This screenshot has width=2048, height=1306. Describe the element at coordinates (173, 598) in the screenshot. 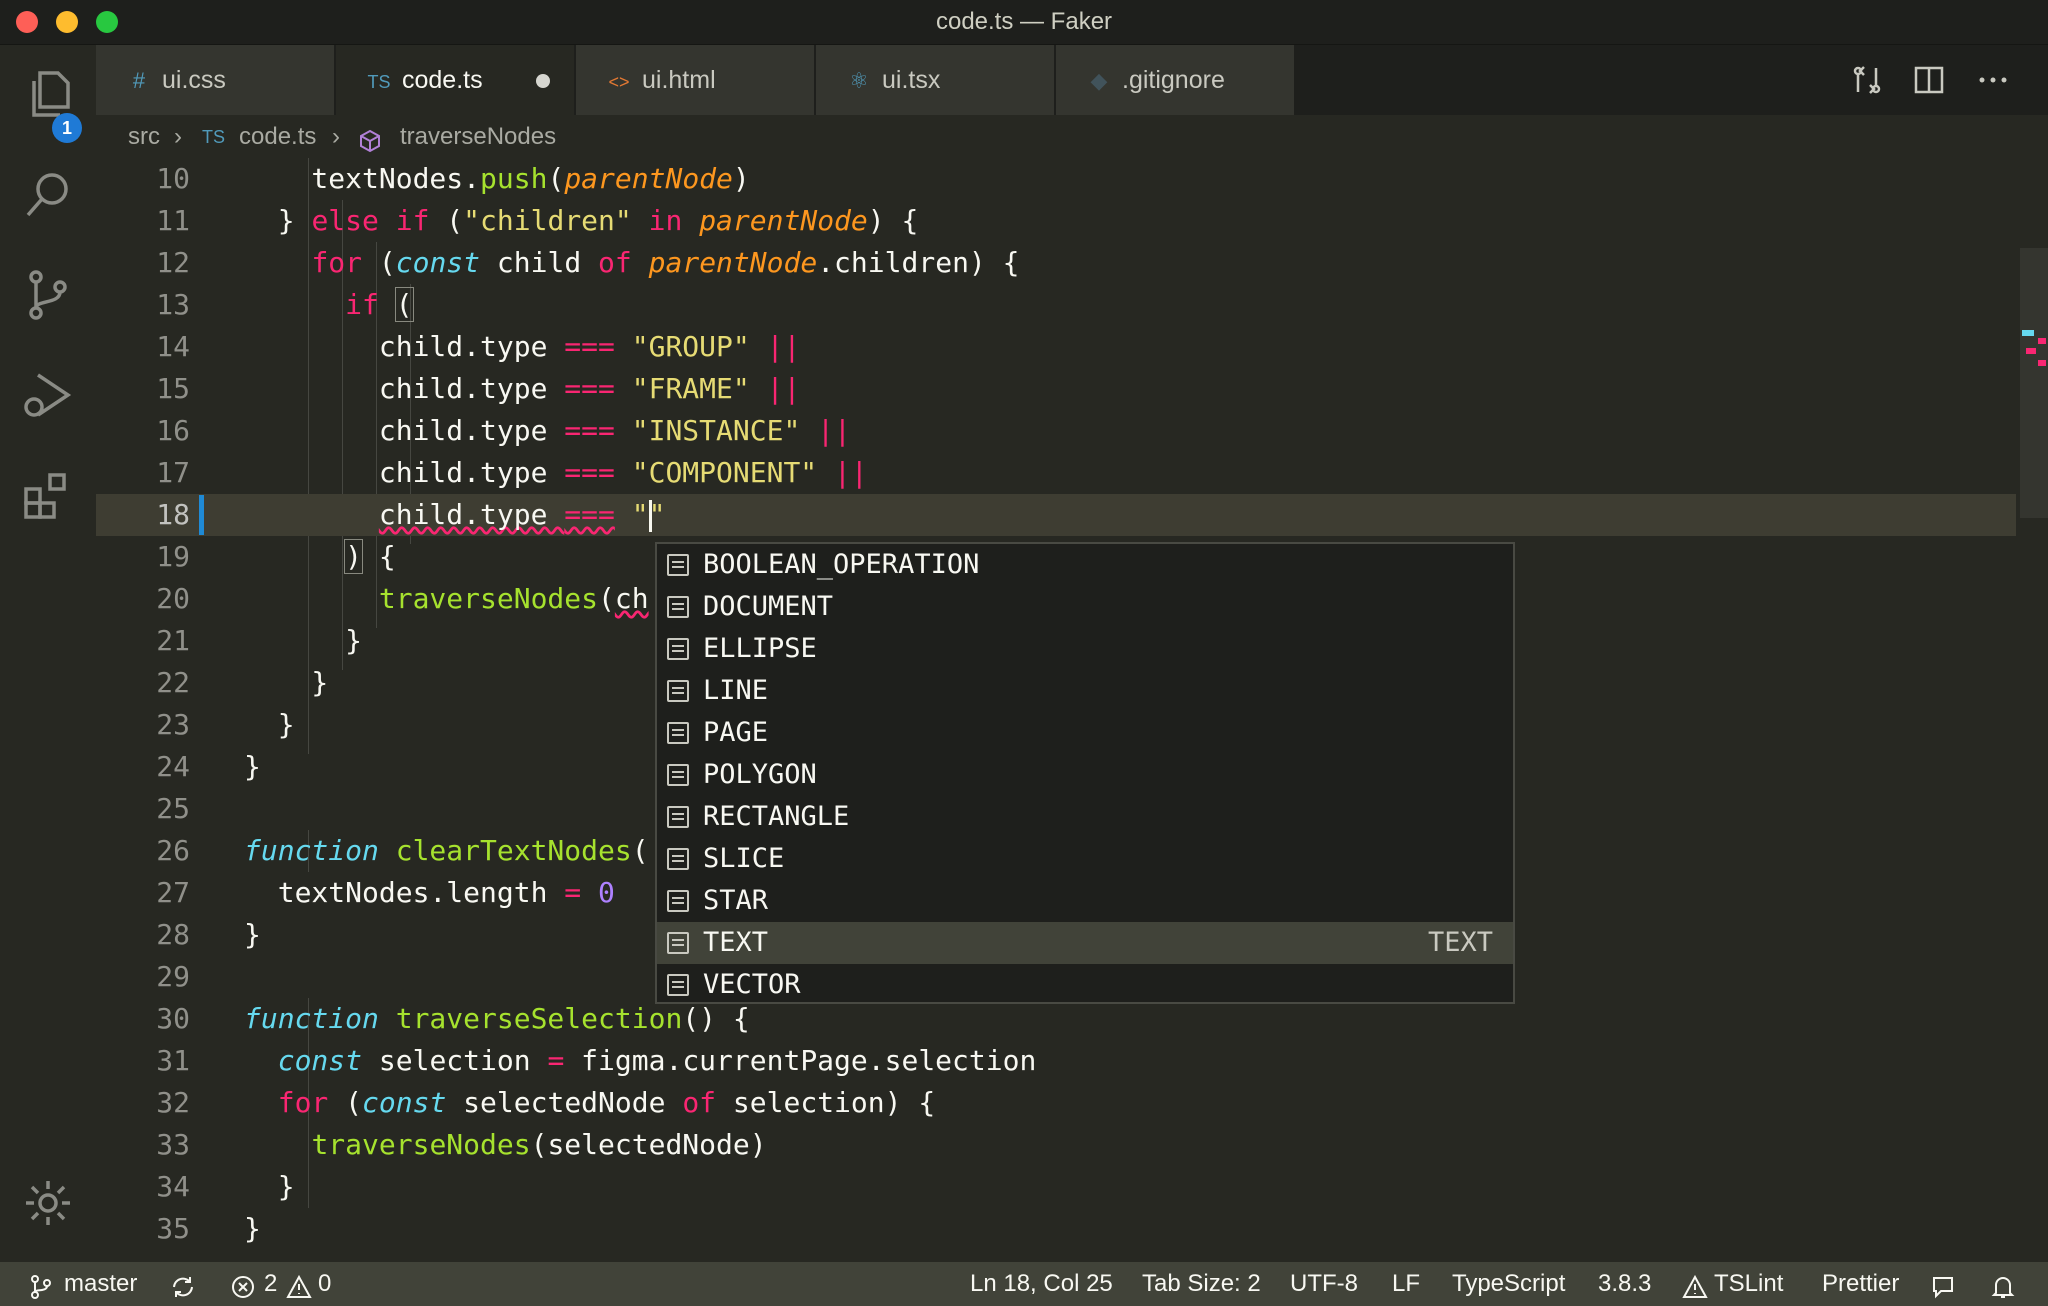

I see `line-number: 20` at that location.